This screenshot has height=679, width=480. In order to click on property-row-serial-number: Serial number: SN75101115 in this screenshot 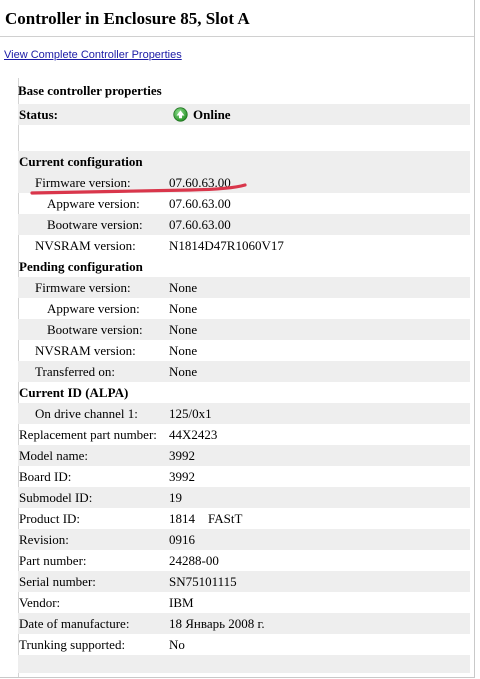, I will do `click(244, 581)`.